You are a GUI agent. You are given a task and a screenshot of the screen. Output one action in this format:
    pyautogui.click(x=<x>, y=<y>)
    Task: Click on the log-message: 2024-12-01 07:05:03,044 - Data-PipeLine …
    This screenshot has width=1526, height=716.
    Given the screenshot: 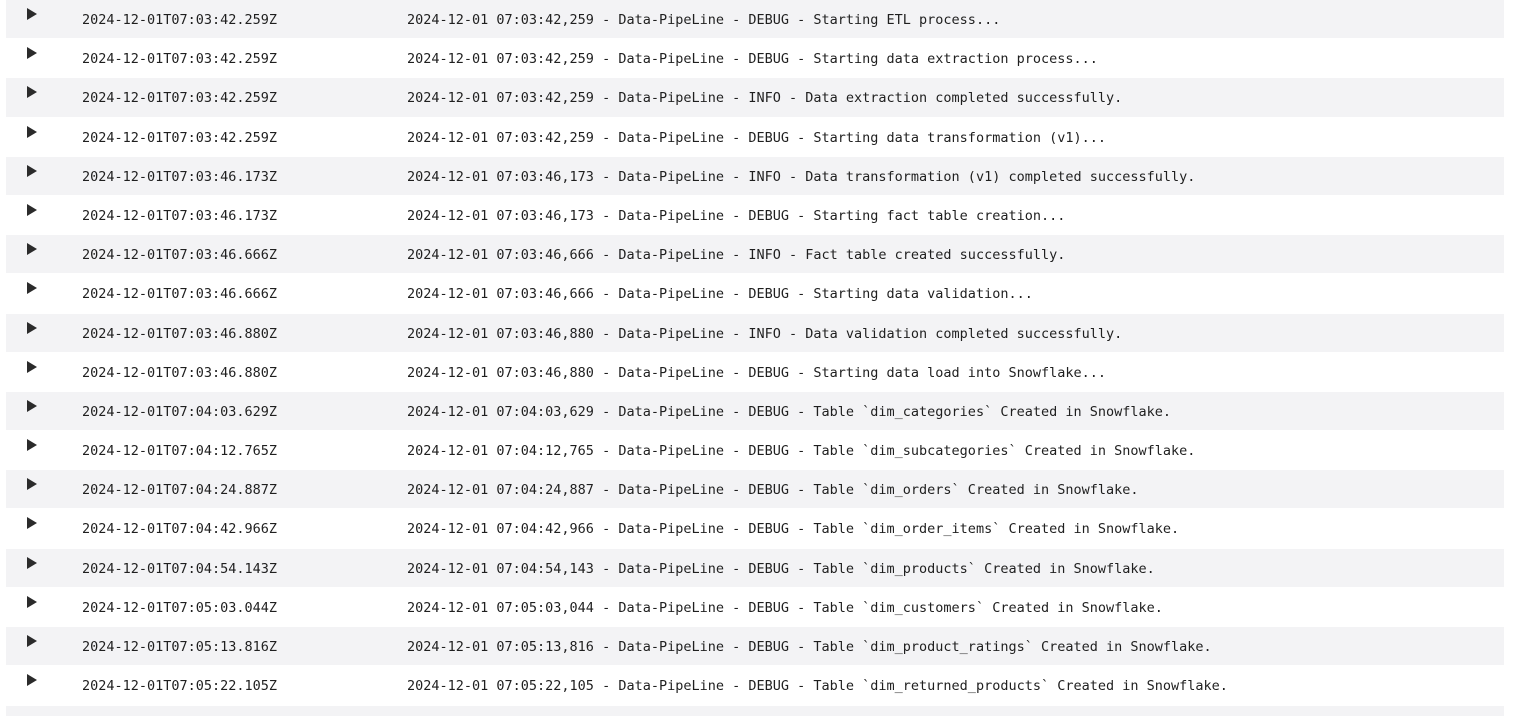 What is the action you would take?
    pyautogui.click(x=785, y=607)
    